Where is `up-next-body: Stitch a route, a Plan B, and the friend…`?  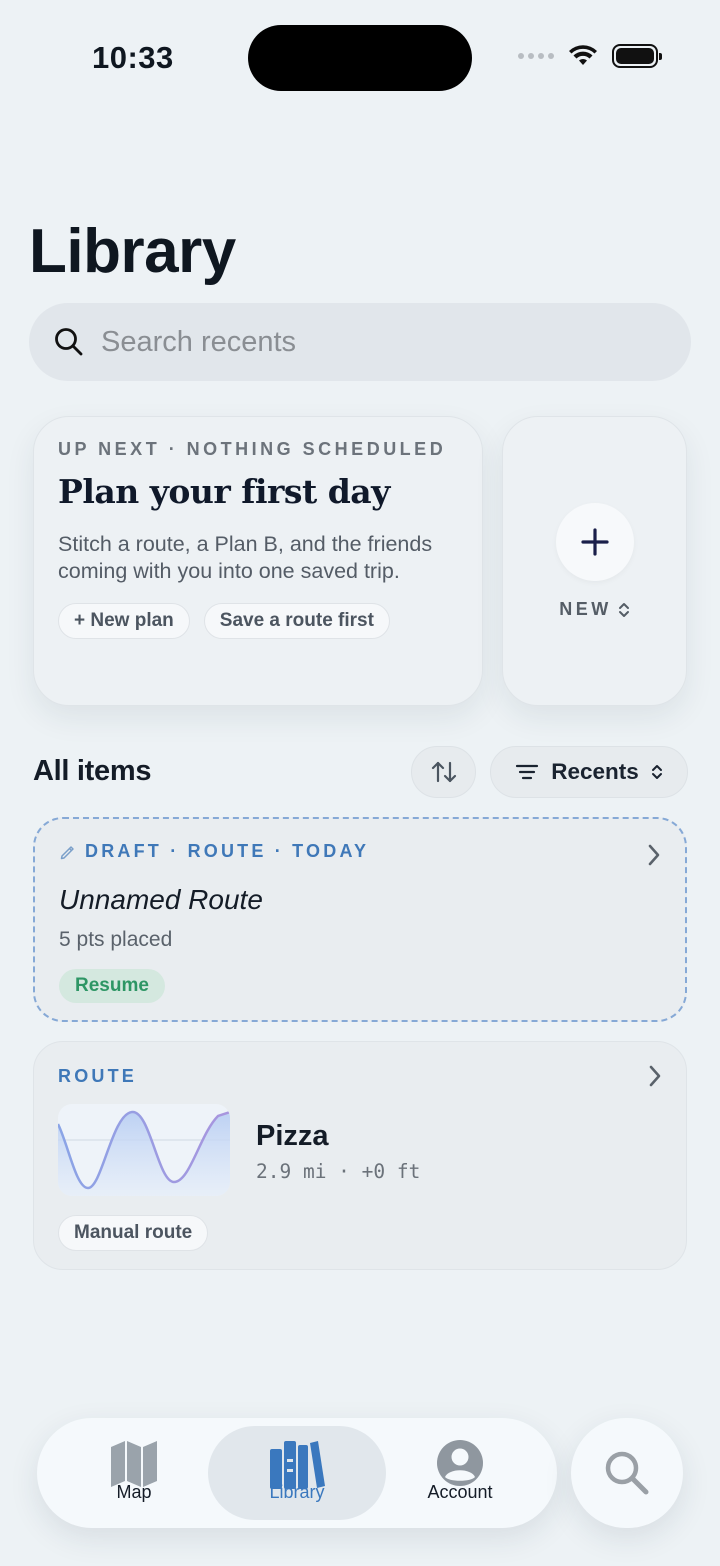
up-next-body: Stitch a route, a Plan B, and the friend… is located at coordinates (245, 557).